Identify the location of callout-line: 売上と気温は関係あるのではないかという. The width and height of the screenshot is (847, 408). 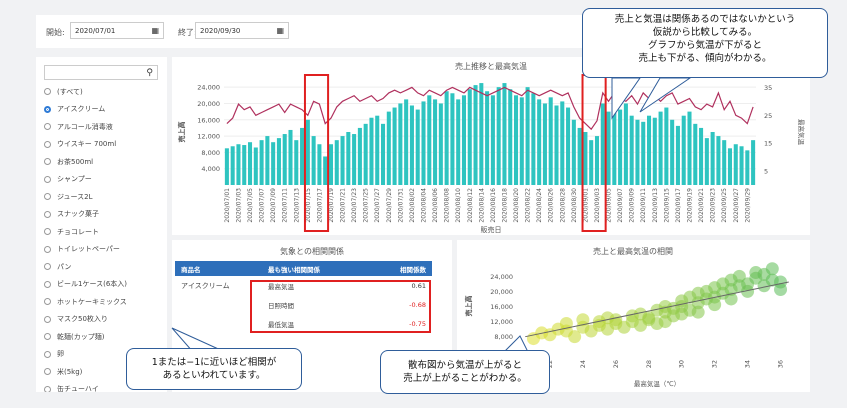
(705, 19).